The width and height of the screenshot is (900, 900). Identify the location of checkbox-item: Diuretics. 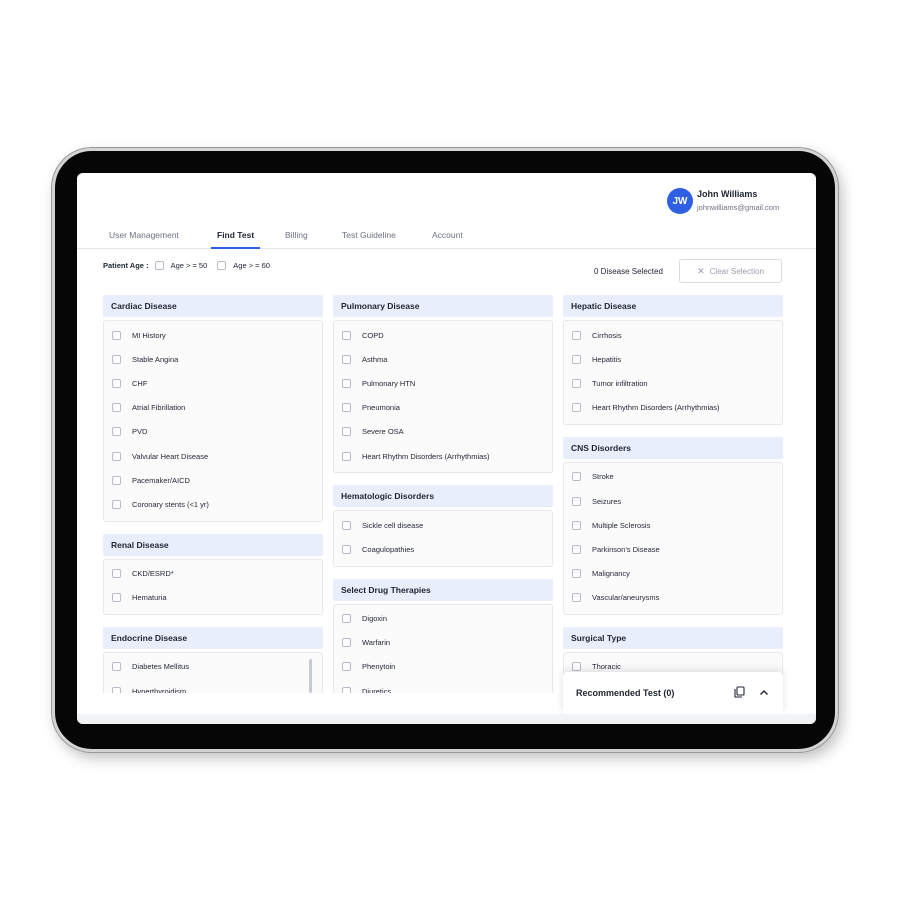
(443, 686).